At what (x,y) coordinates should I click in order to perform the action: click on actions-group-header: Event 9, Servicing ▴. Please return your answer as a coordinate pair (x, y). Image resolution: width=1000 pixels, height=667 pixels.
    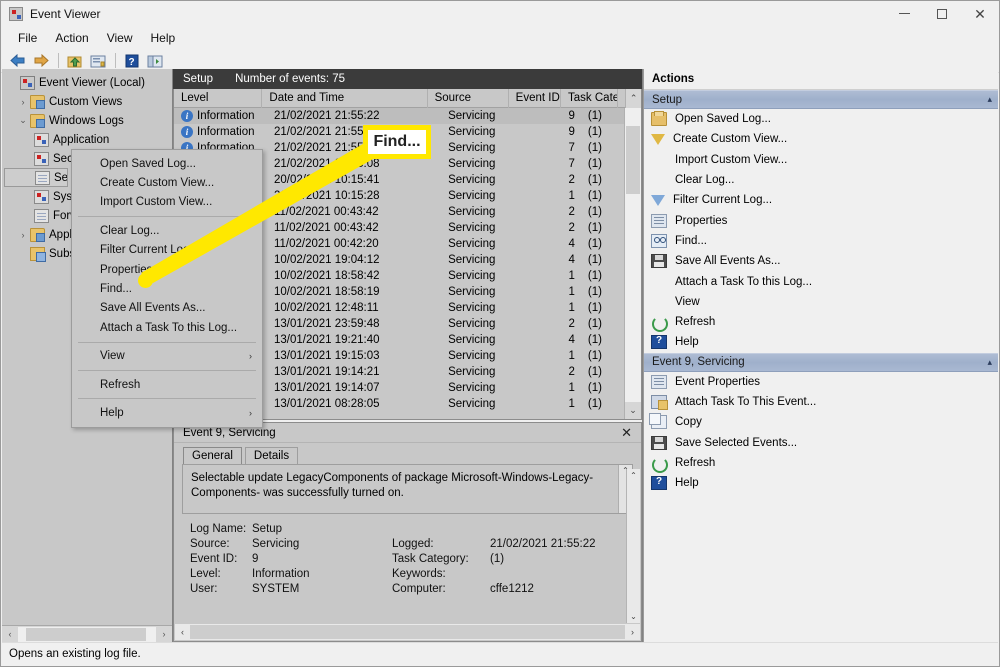
    Looking at the image, I should click on (821, 362).